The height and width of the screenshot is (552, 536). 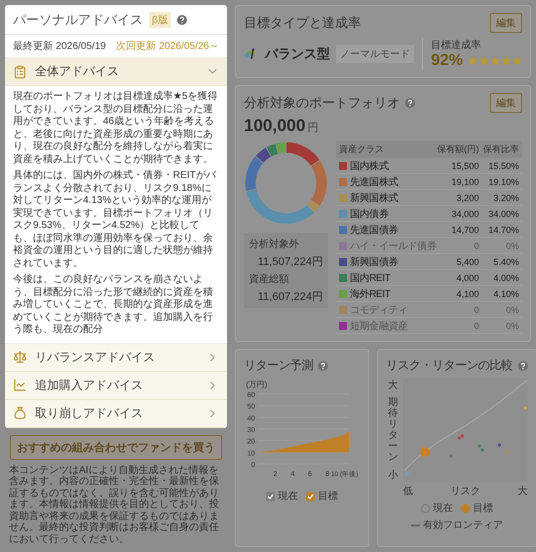 I want to click on column-header: 資産クラス, so click(x=362, y=149).